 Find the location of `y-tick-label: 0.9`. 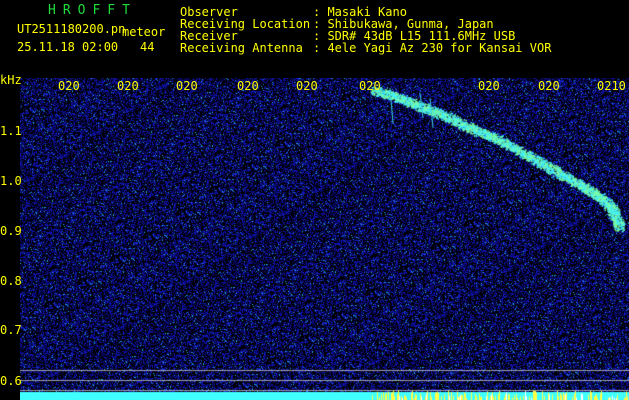

y-tick-label: 0.9 is located at coordinates (11, 231).